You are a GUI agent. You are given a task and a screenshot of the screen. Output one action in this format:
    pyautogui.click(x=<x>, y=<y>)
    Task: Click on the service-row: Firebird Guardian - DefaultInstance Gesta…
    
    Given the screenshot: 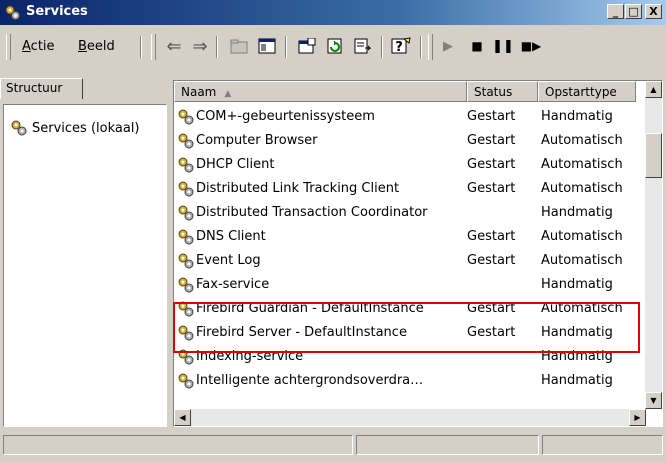 What is the action you would take?
    pyautogui.click(x=399, y=310)
    